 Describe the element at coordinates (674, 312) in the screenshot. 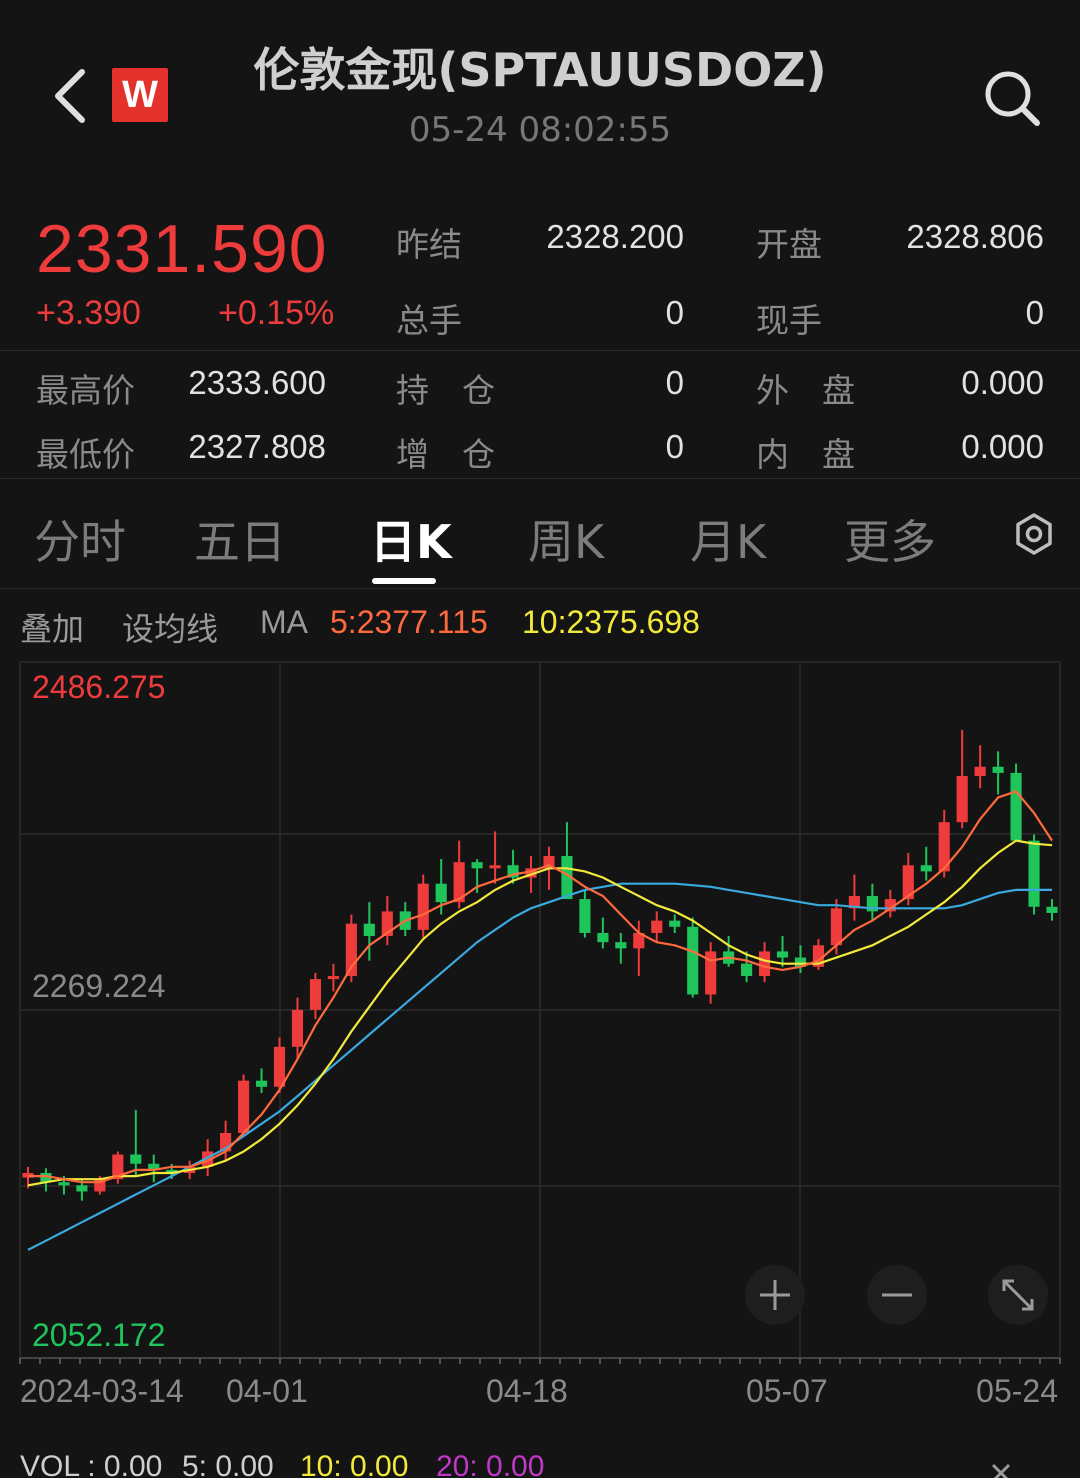

I see `total-volume-value: 0` at that location.